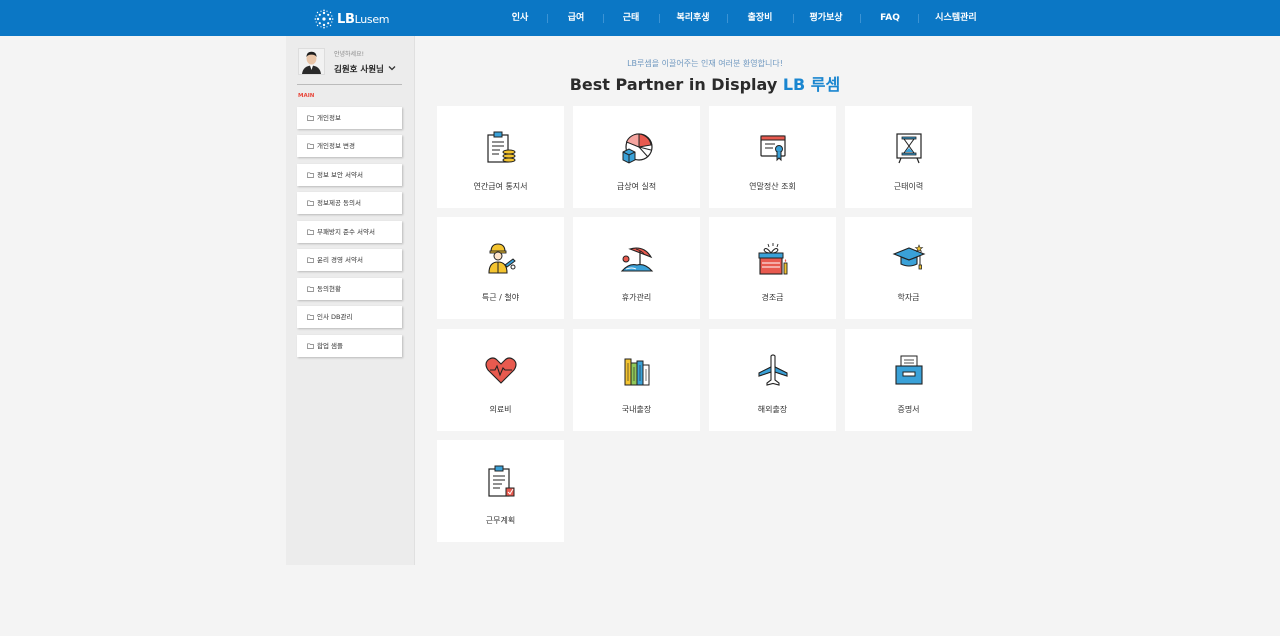 This screenshot has width=1280, height=636. Describe the element at coordinates (349, 346) in the screenshot. I see `sidebar-item-sample: 합업 샘플` at that location.